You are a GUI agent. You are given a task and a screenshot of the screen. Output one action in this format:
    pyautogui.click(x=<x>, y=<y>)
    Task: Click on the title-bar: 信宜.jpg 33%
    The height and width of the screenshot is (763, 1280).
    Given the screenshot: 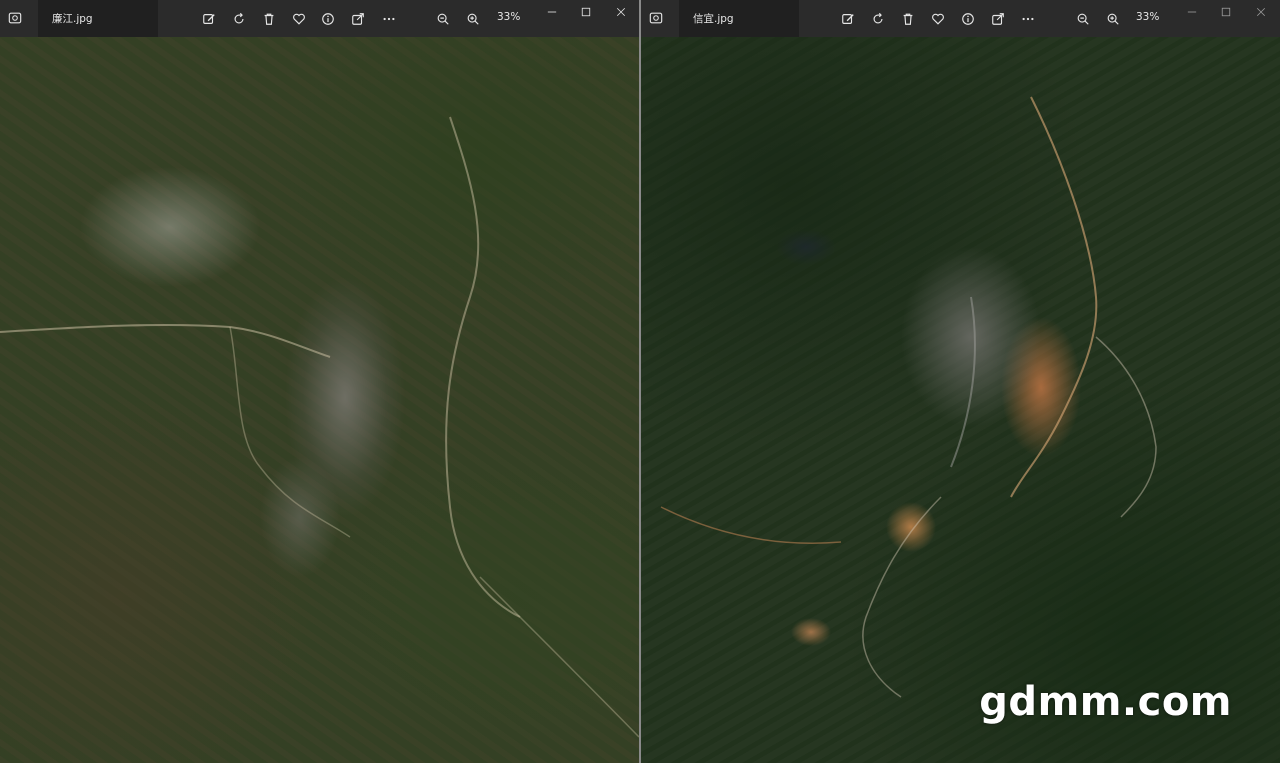 What is the action you would take?
    pyautogui.click(x=960, y=18)
    